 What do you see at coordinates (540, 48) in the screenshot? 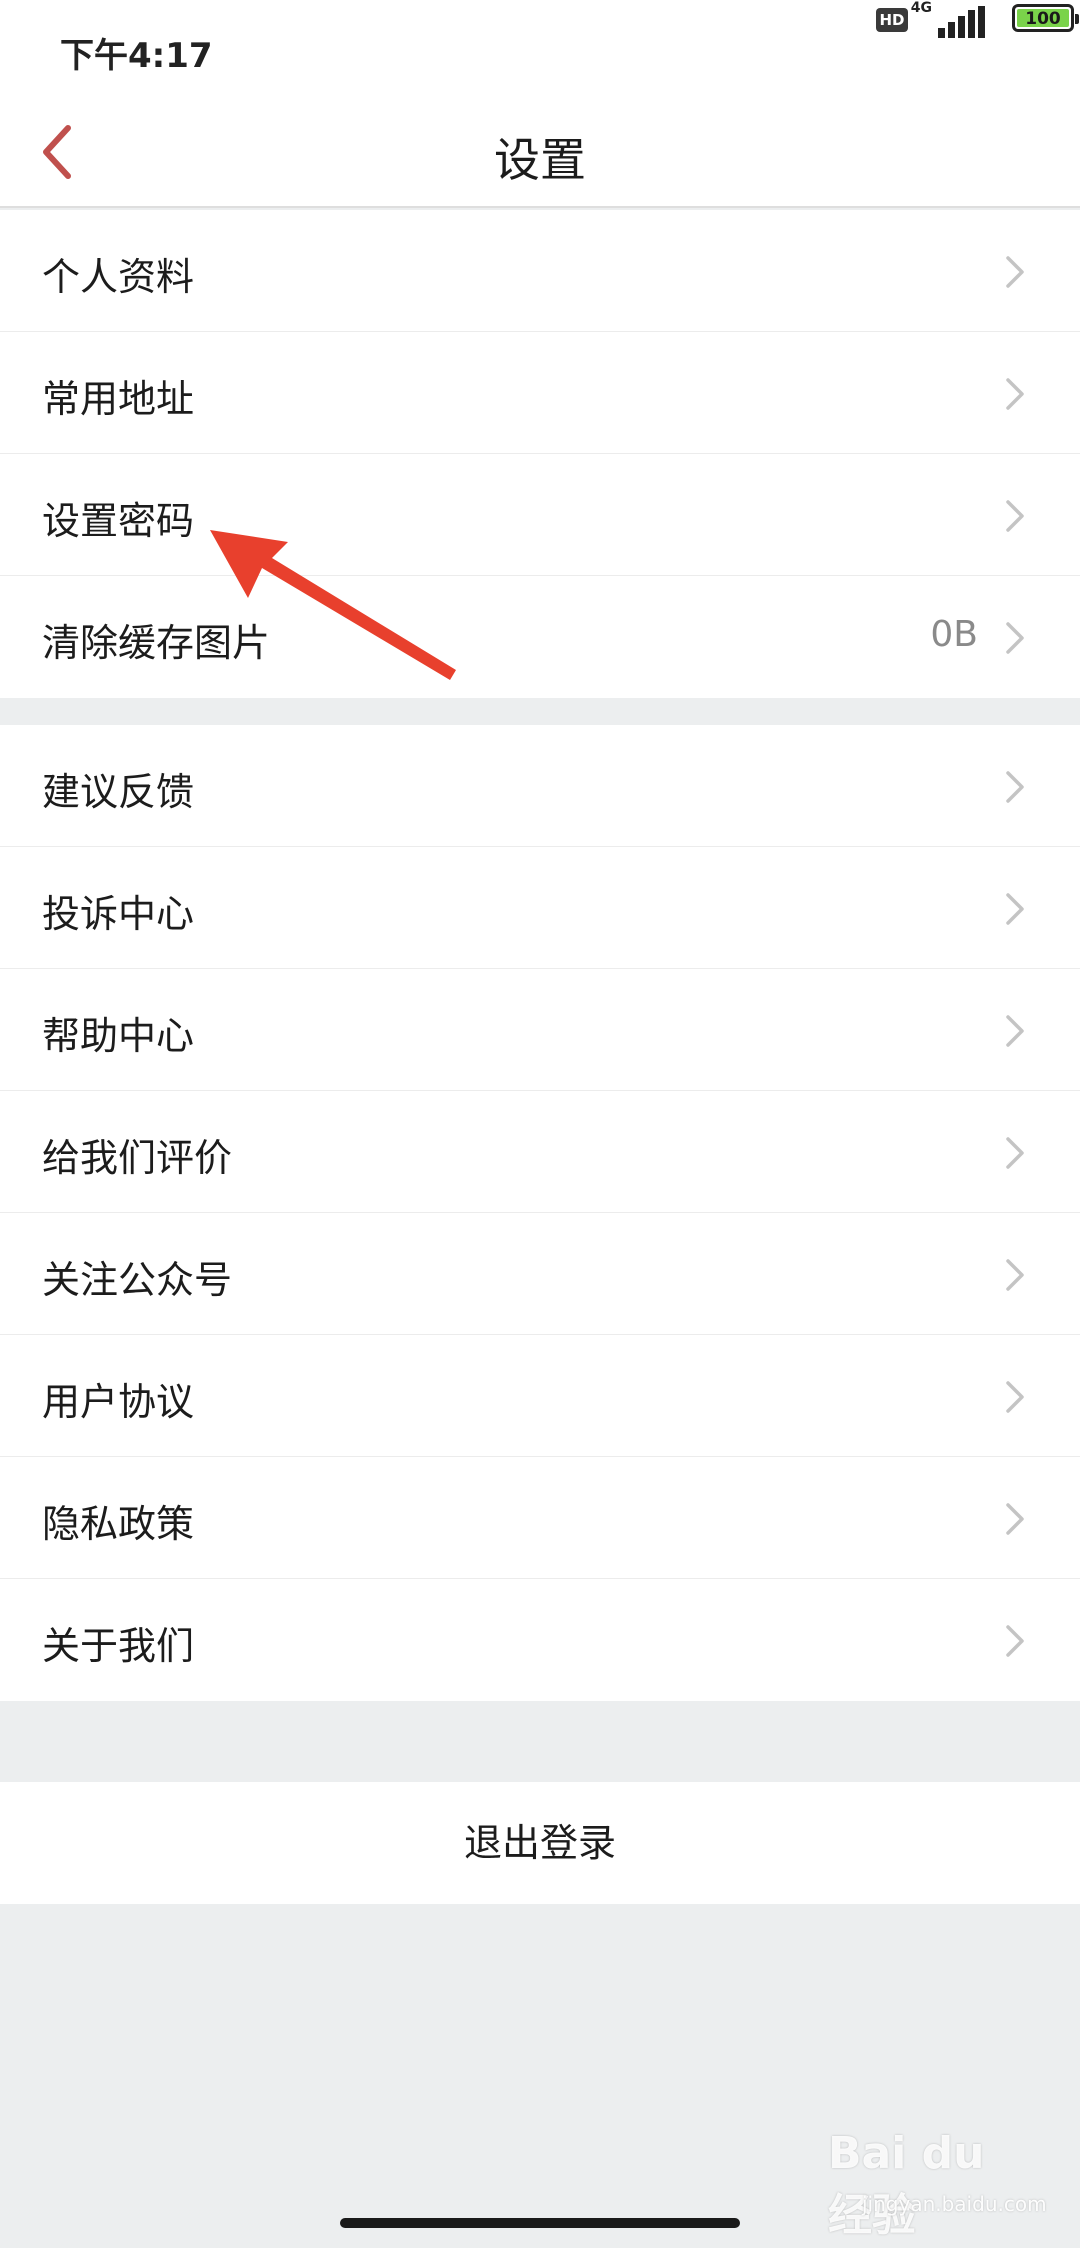
I see `status-bar: 下午4:17 HD 4G 100` at bounding box center [540, 48].